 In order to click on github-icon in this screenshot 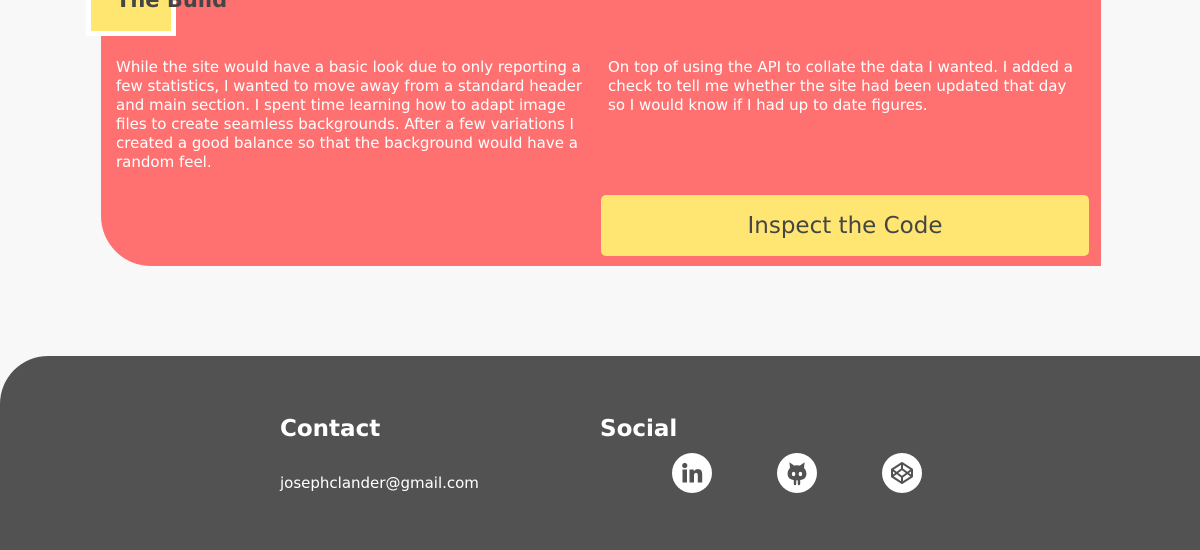, I will do `click(797, 473)`.